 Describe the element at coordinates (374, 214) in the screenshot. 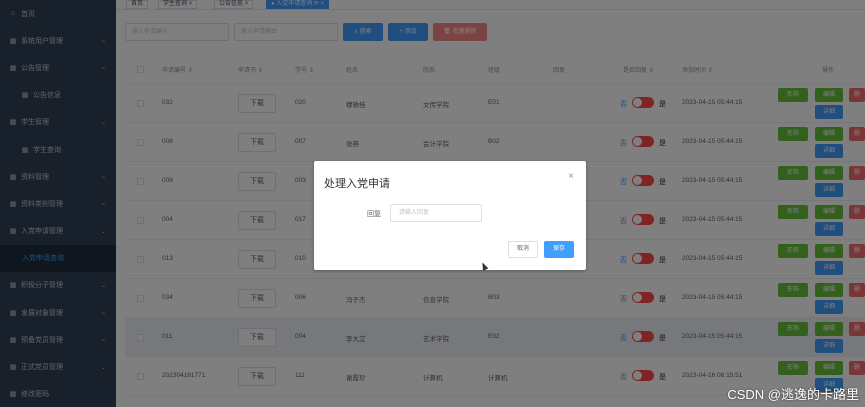

I see `reply-label: 回复` at that location.